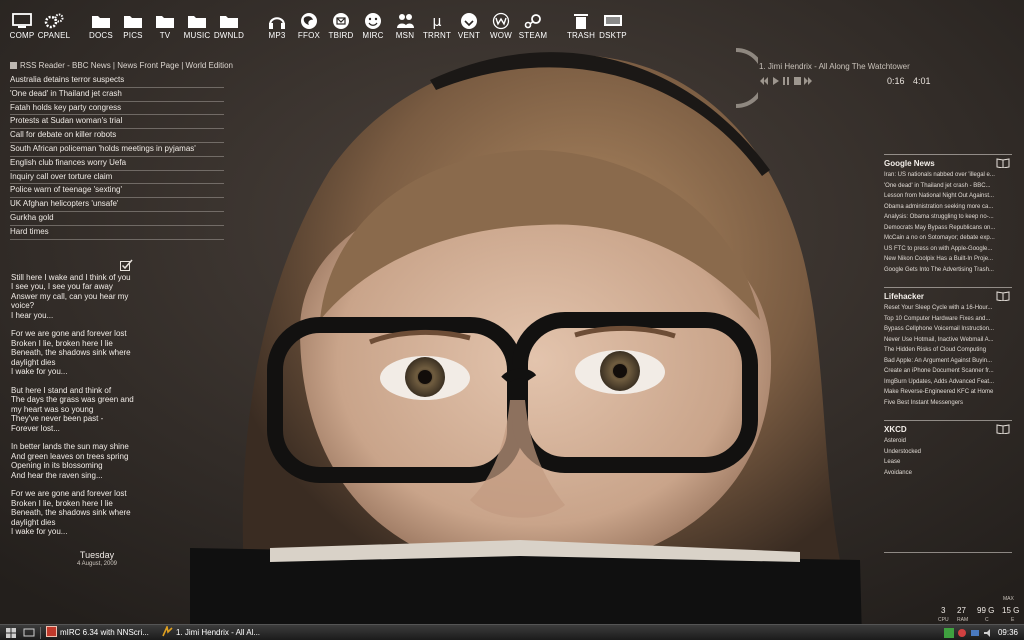  I want to click on dock-label: DSKTP, so click(613, 35).